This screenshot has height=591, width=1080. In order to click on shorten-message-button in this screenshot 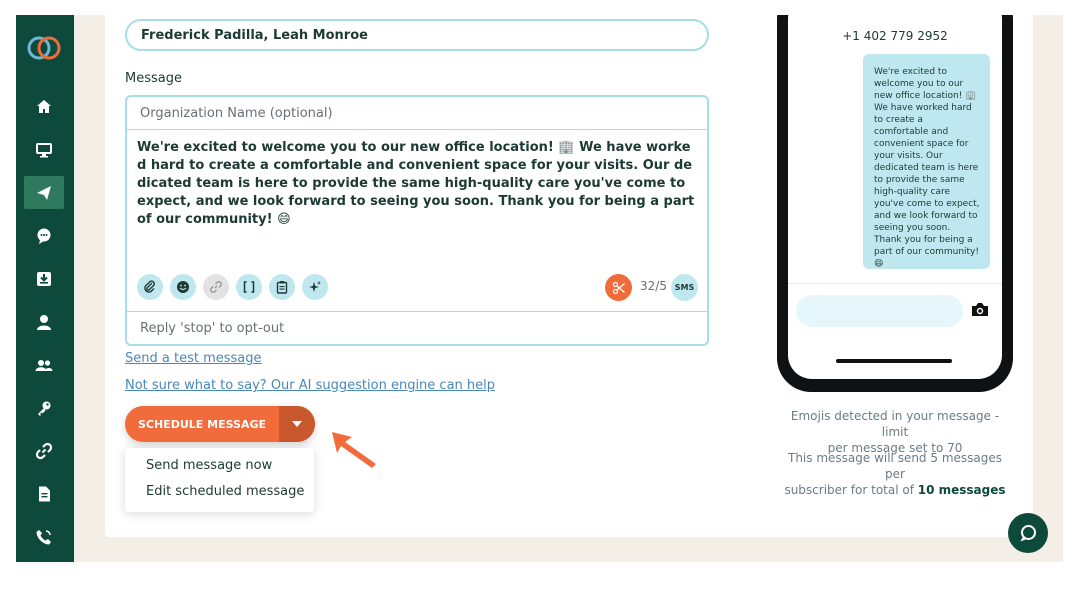, I will do `click(618, 287)`.